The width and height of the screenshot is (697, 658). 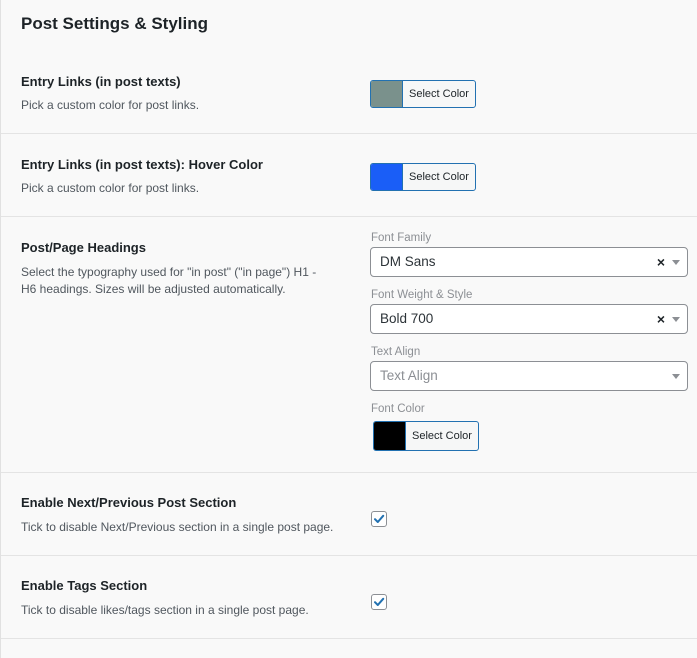 What do you see at coordinates (142, 164) in the screenshot?
I see `entry-links-hover-label: Entry Links (in post texts): Hover Color` at bounding box center [142, 164].